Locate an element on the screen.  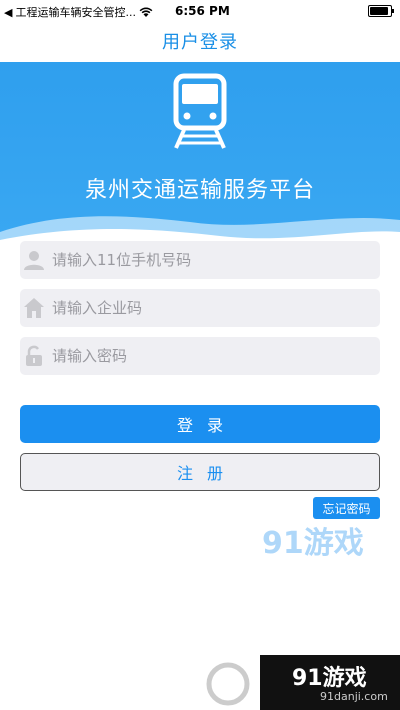
password-input is located at coordinates (215, 356).